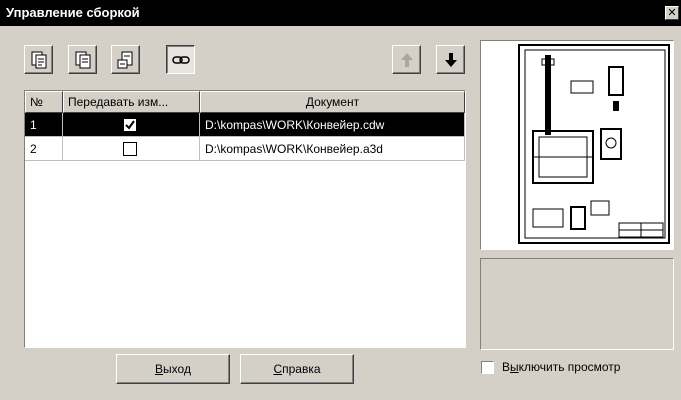 The image size is (681, 400). I want to click on window-title: Управление сборкой, so click(73, 12).